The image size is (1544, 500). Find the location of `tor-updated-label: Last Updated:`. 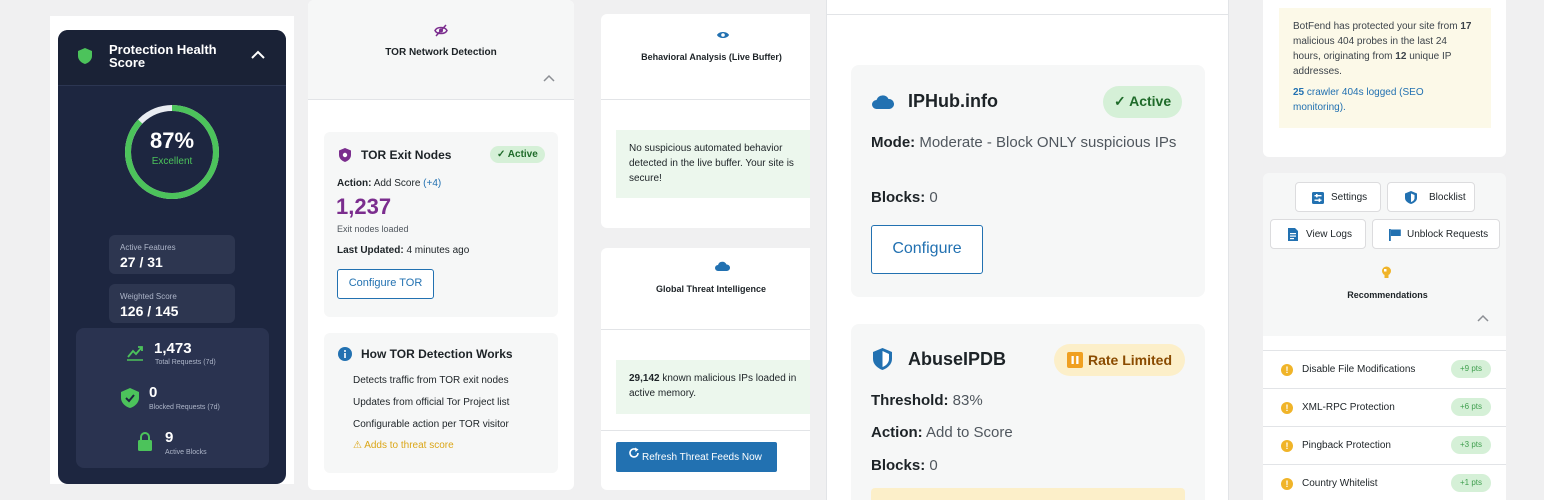

tor-updated-label: Last Updated: is located at coordinates (370, 250).